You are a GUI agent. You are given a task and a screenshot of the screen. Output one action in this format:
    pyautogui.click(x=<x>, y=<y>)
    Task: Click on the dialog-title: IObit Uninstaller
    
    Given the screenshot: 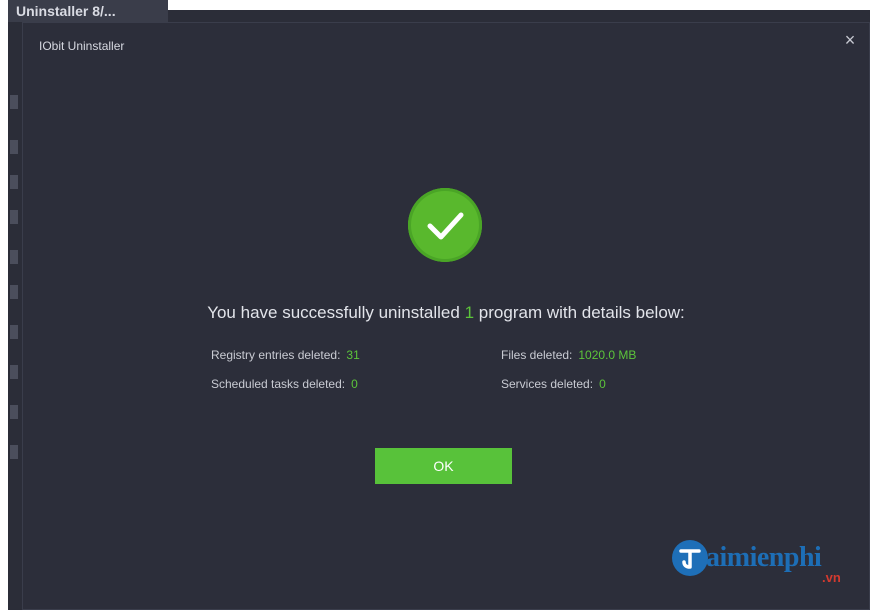 What is the action you would take?
    pyautogui.click(x=82, y=46)
    